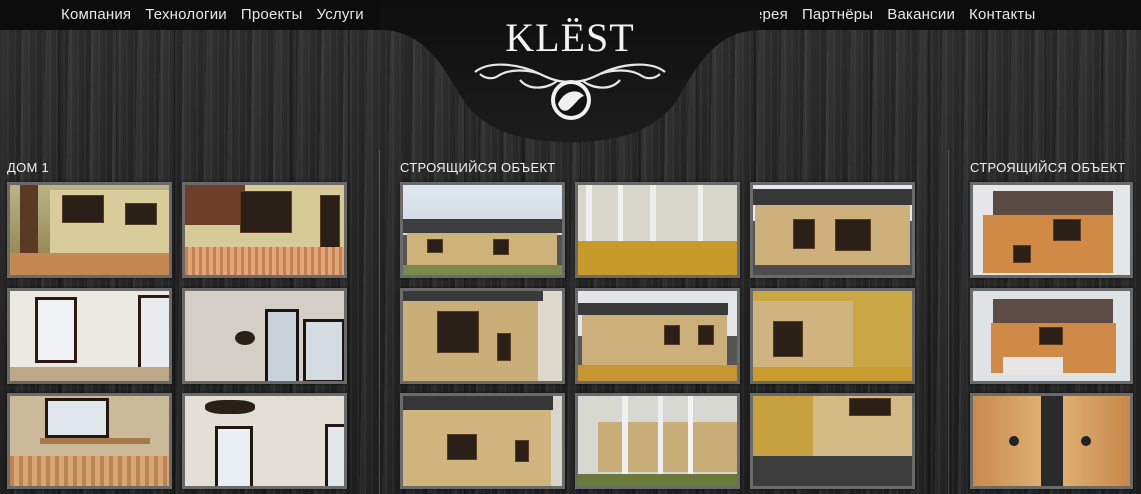  What do you see at coordinates (882, 14) in the screenshot?
I see `nav-right: Галерея Партнёры Вакансии Контакты` at bounding box center [882, 14].